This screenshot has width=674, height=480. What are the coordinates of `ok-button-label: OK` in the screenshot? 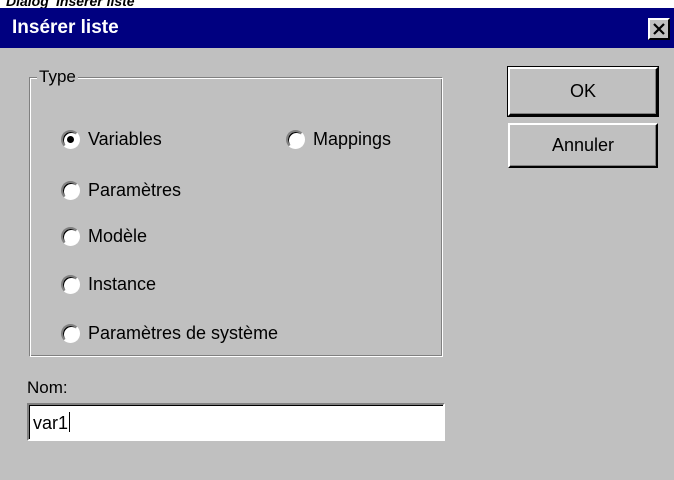 It's located at (582, 91).